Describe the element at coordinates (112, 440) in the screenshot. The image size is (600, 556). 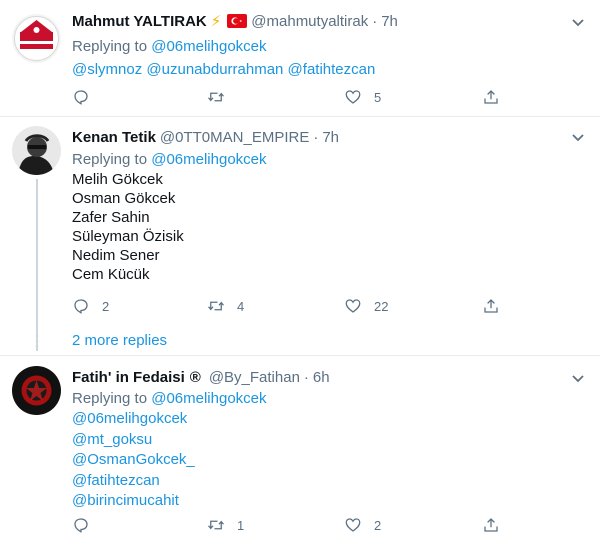
I see `mention-link: @mt_goksu` at that location.